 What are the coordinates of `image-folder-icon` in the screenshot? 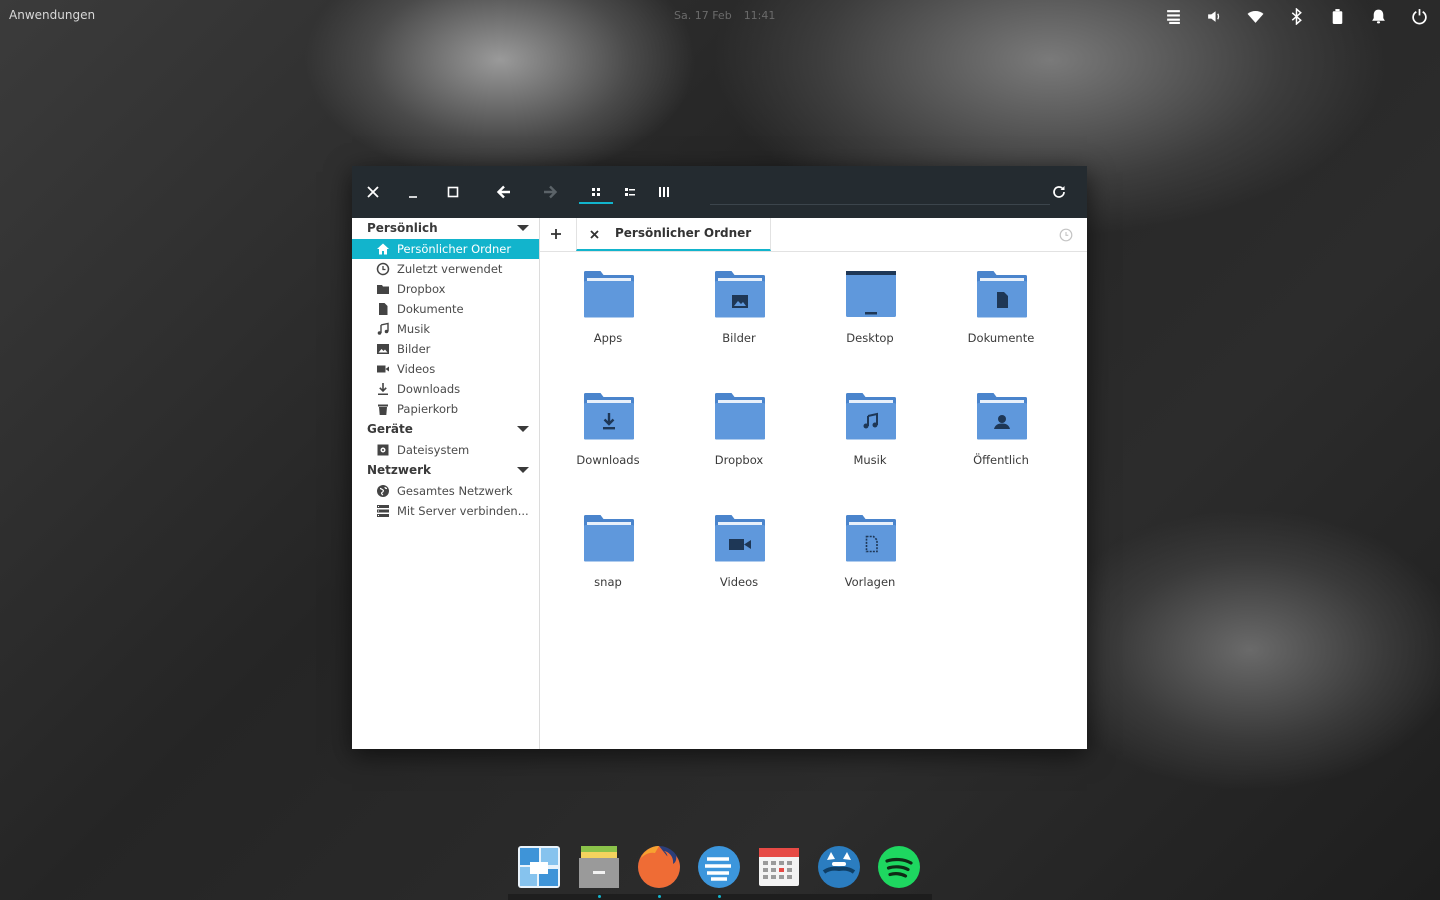 It's located at (740, 294).